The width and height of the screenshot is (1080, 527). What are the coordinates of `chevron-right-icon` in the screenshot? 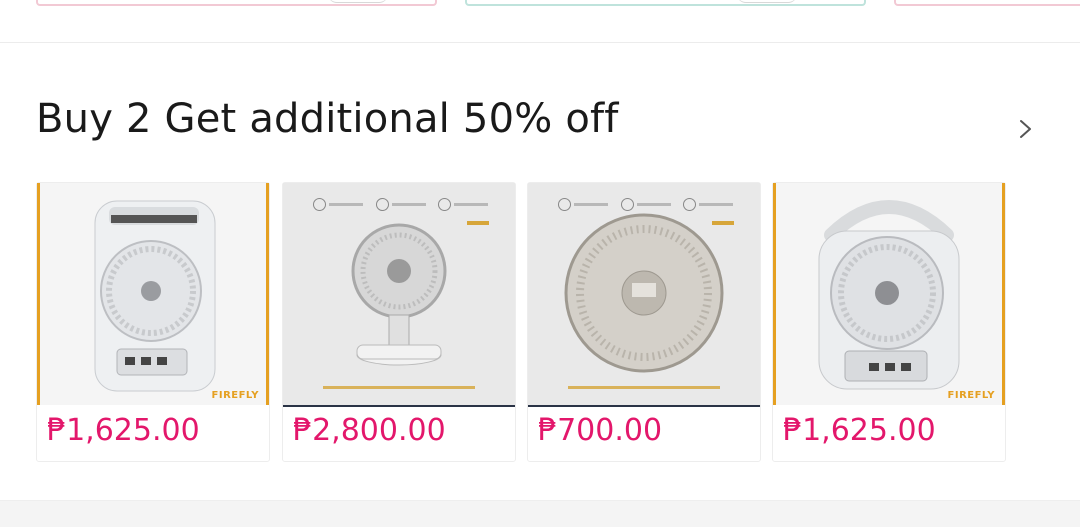 It's located at (1025, 129).